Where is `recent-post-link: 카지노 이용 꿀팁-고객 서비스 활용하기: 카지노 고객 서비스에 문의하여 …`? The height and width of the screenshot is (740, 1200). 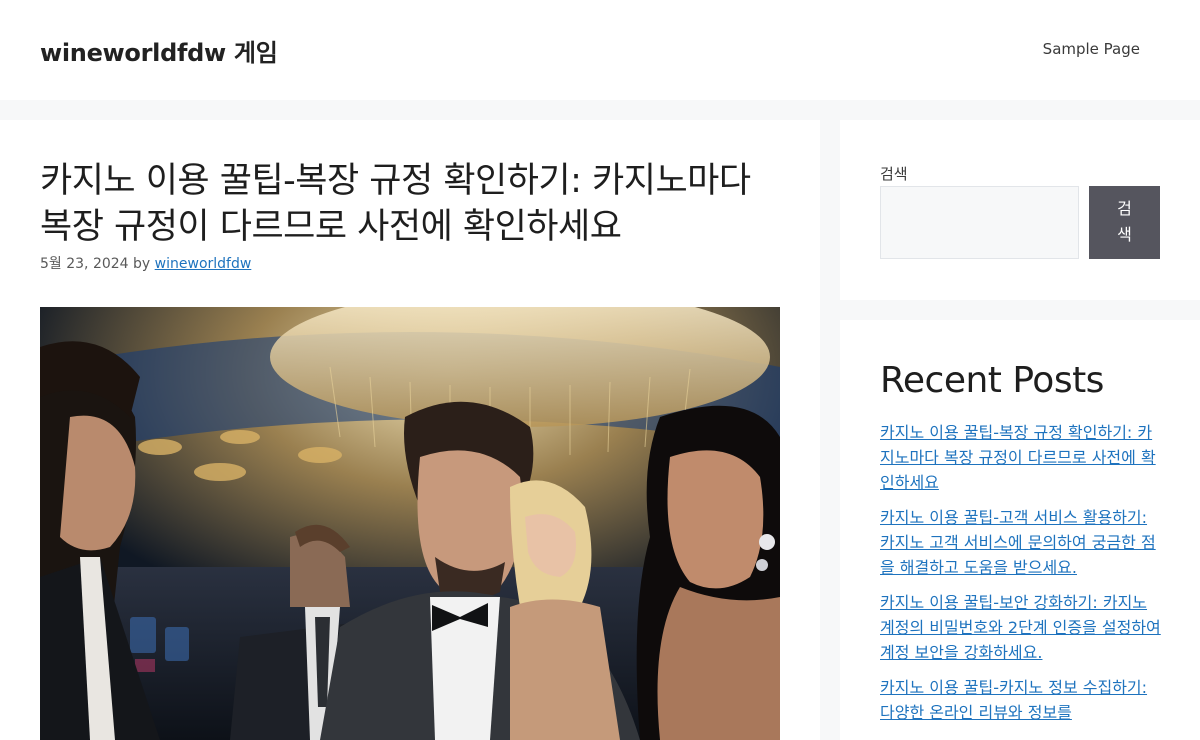
recent-post-link: 카지노 이용 꿀팁-고객 서비스 활용하기: 카지노 고객 서비스에 문의하여 … is located at coordinates (1018, 542).